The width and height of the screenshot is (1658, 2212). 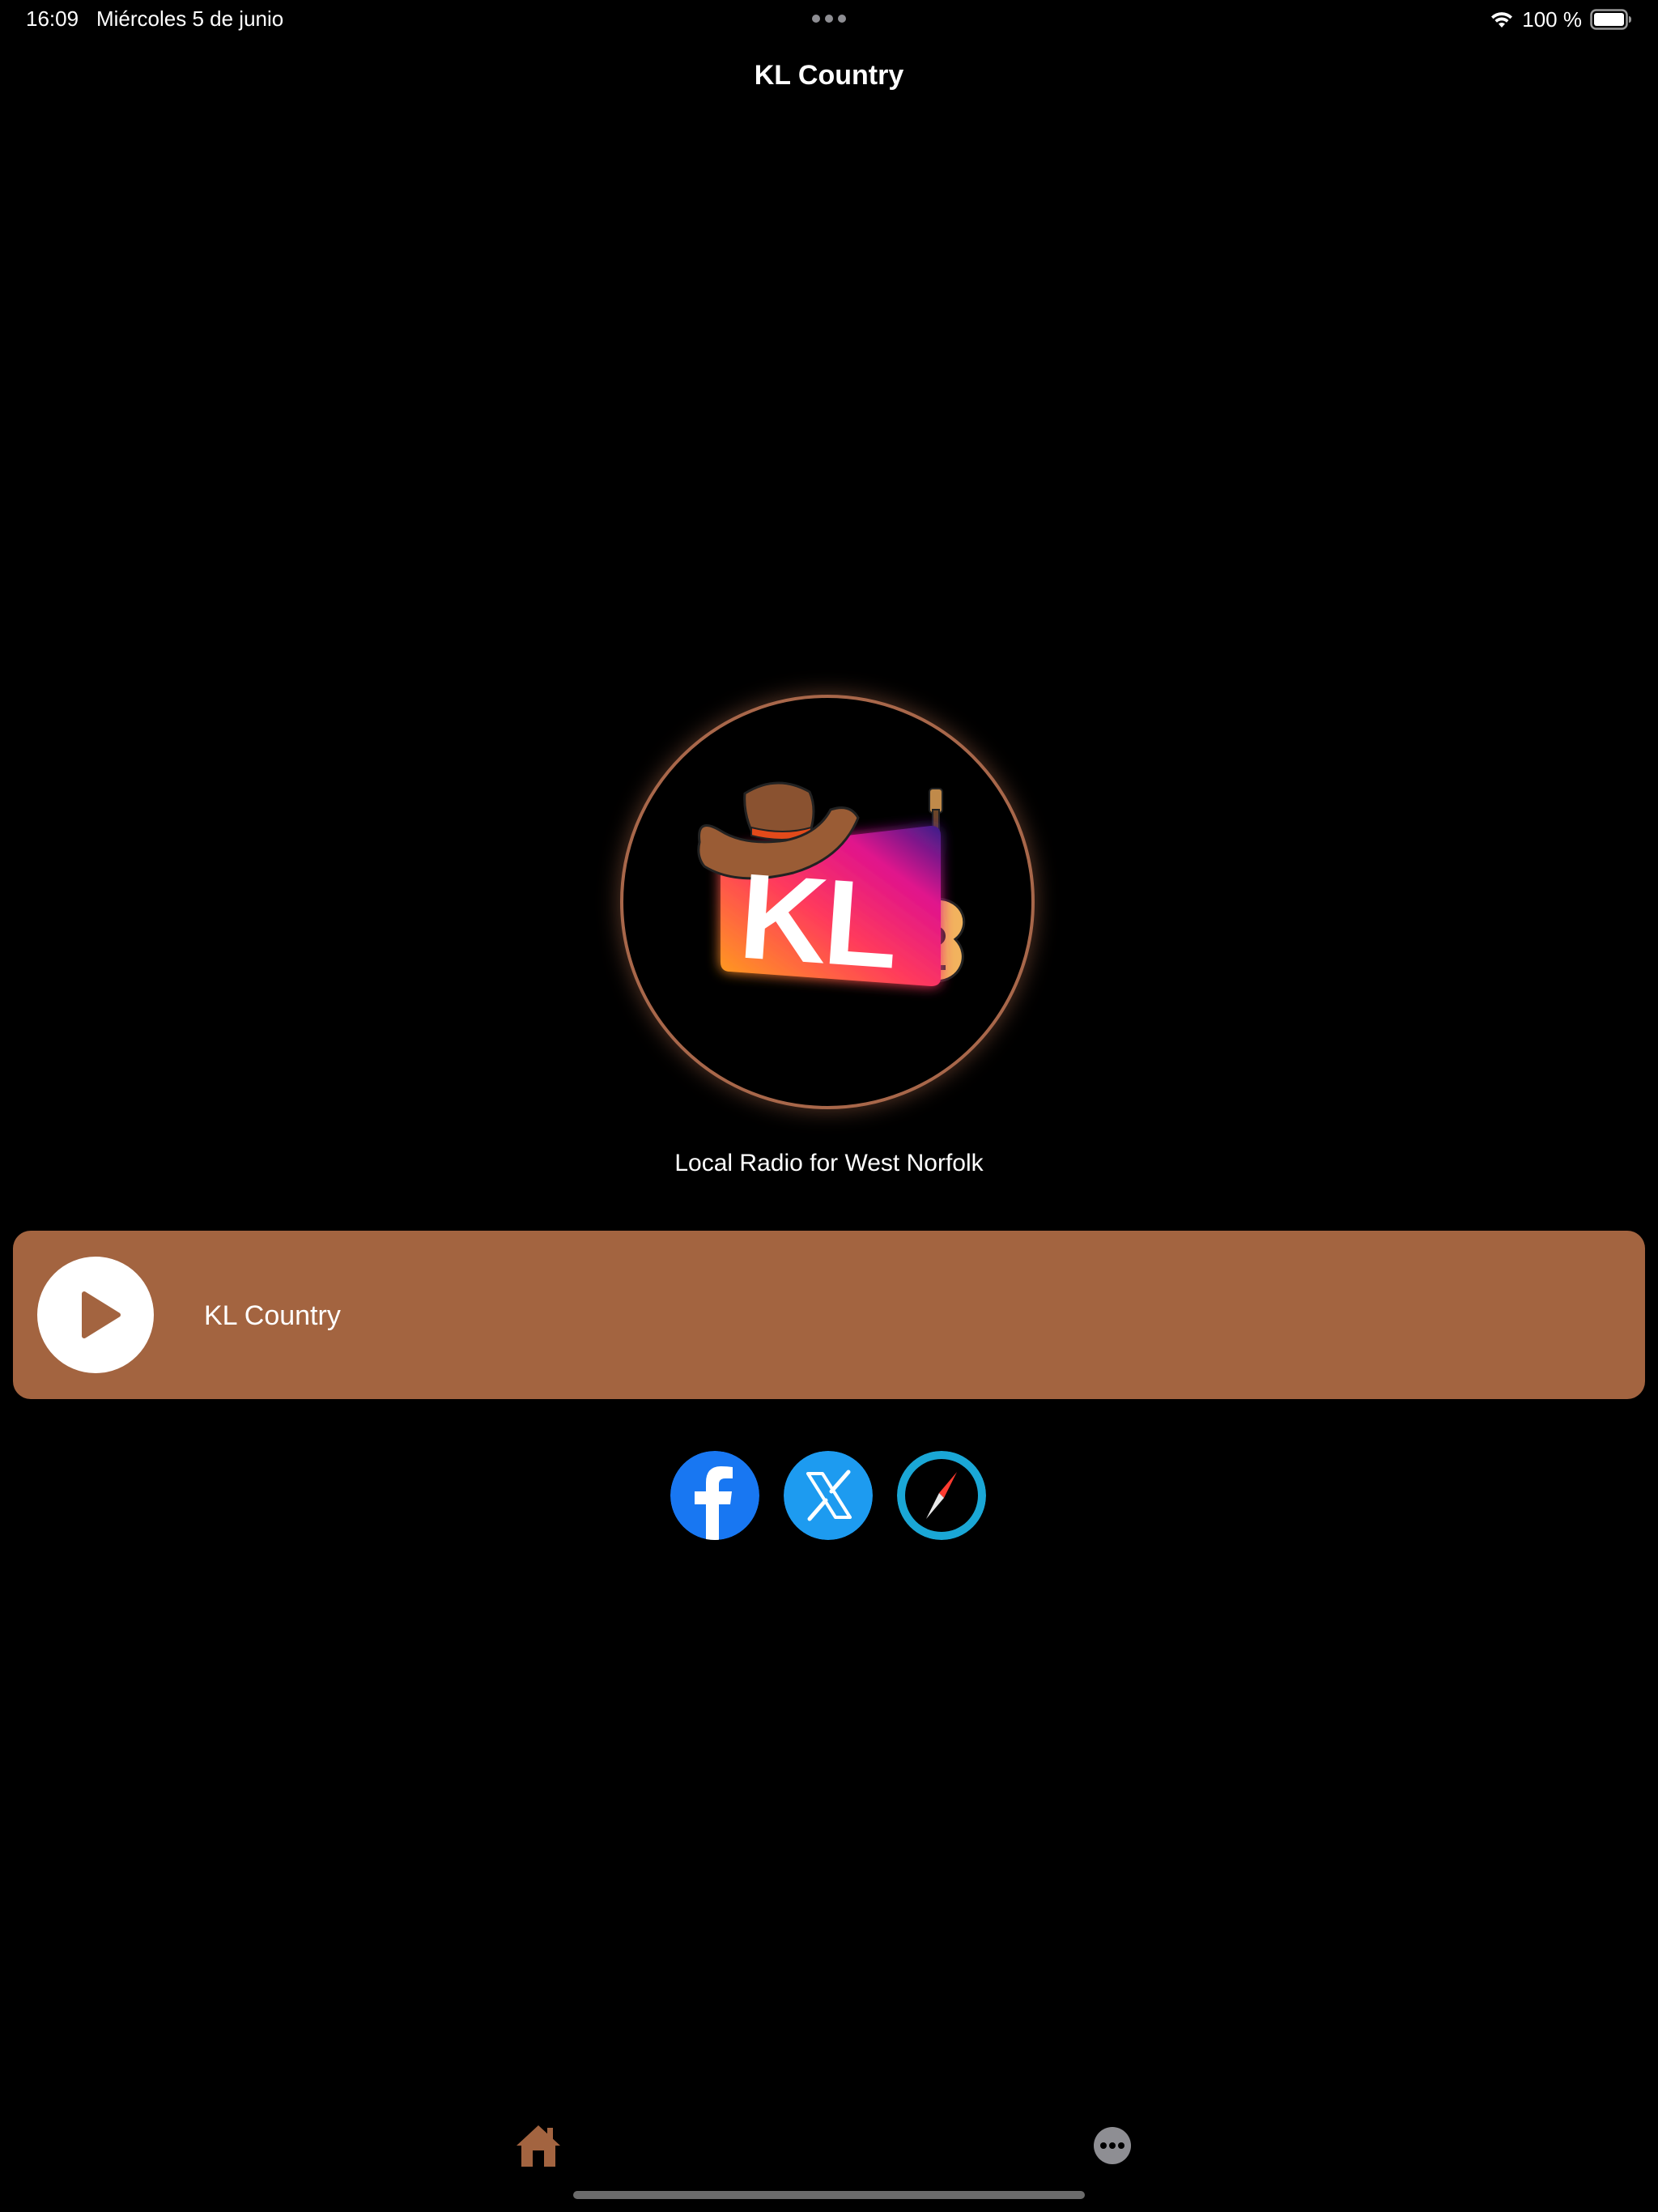 I want to click on wifi-icon, so click(x=1502, y=20).